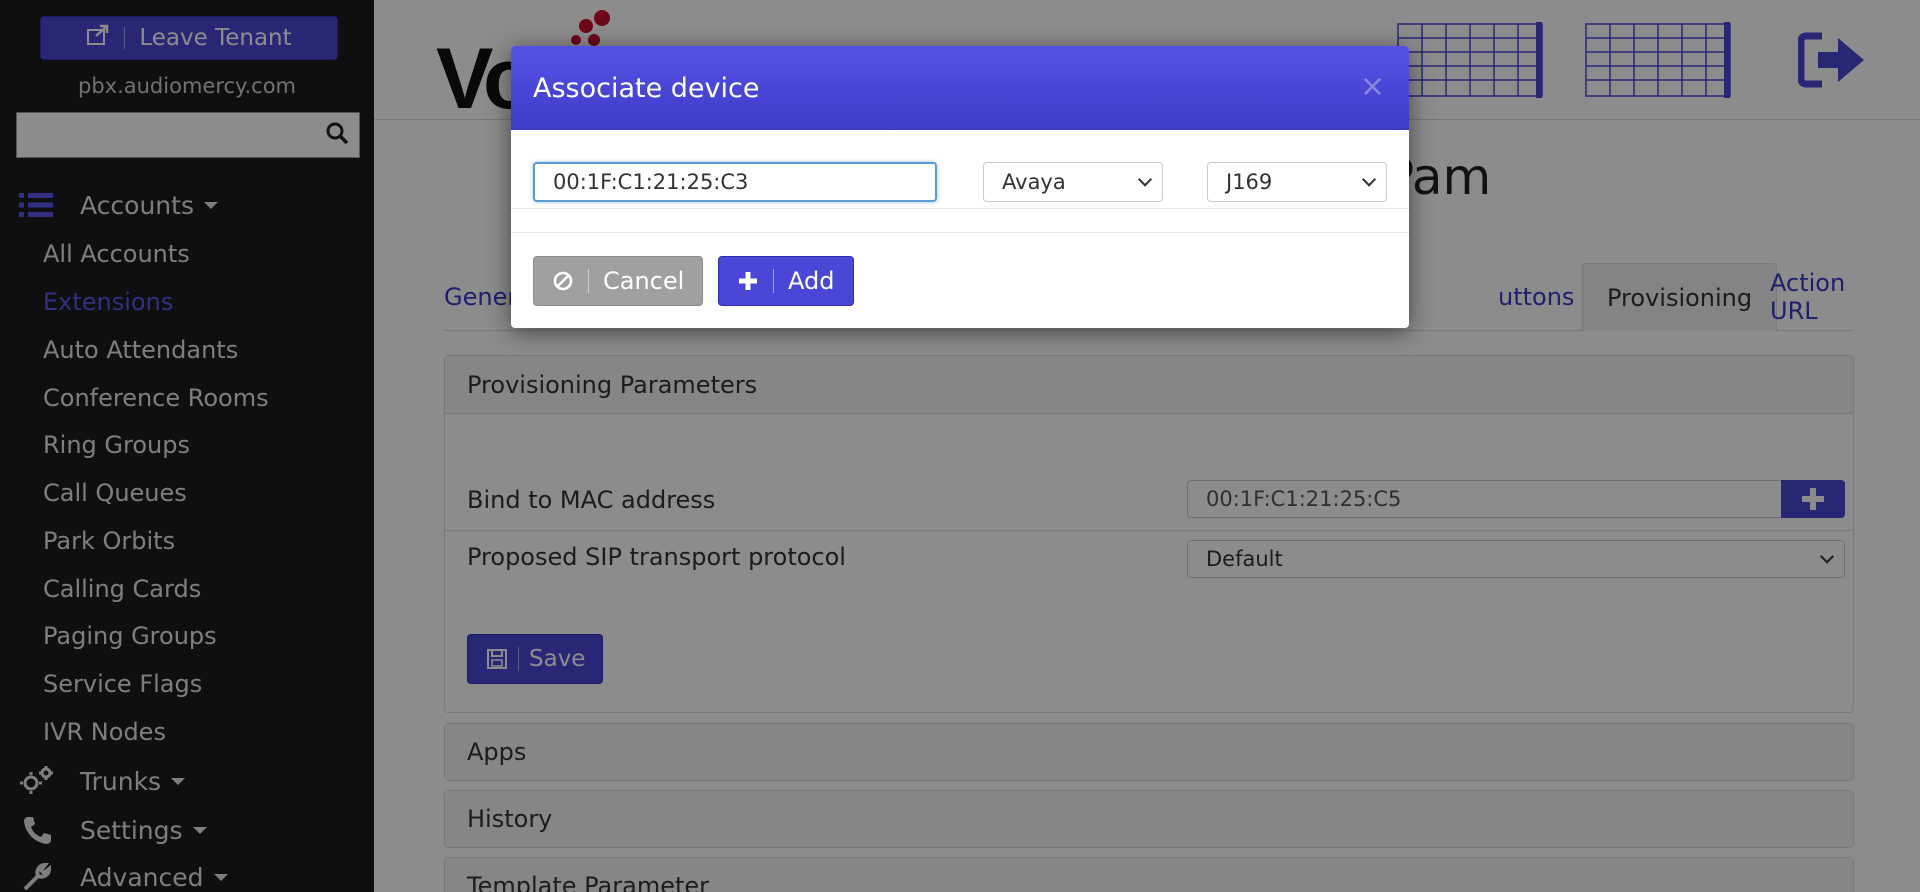 The height and width of the screenshot is (892, 1920). What do you see at coordinates (1372, 87) in the screenshot?
I see `close-icon: ×` at bounding box center [1372, 87].